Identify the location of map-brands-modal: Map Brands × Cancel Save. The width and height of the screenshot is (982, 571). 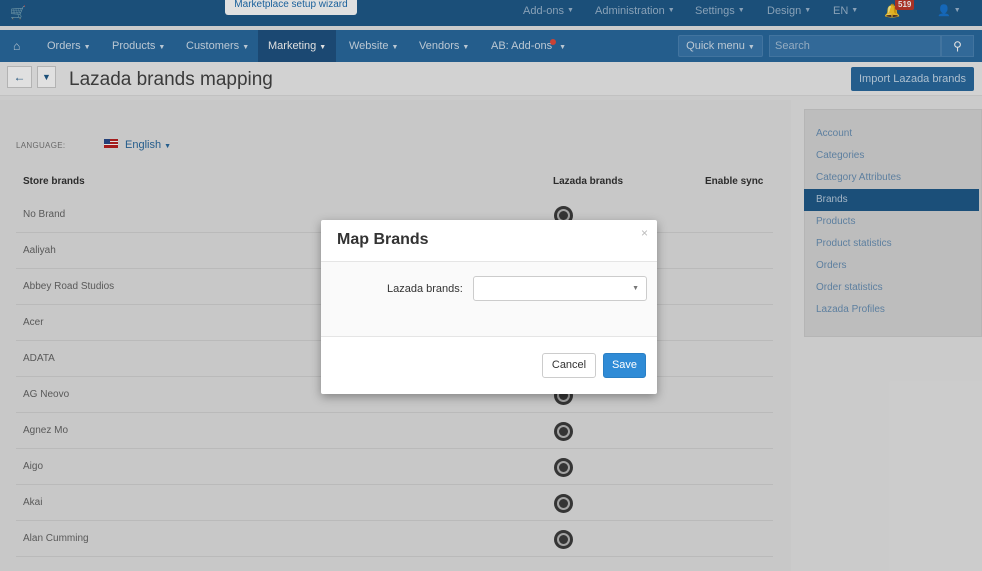
(489, 307).